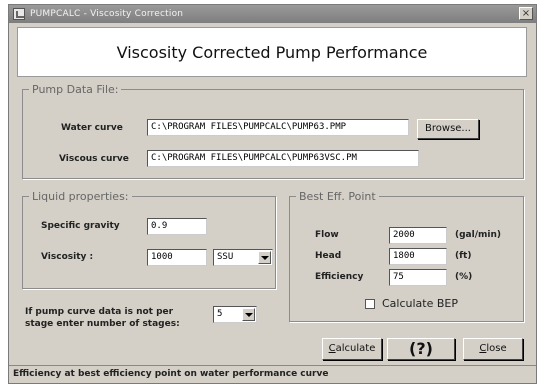 Image resolution: width=545 pixels, height=390 pixels. I want to click on head-input: 1800, so click(418, 256).